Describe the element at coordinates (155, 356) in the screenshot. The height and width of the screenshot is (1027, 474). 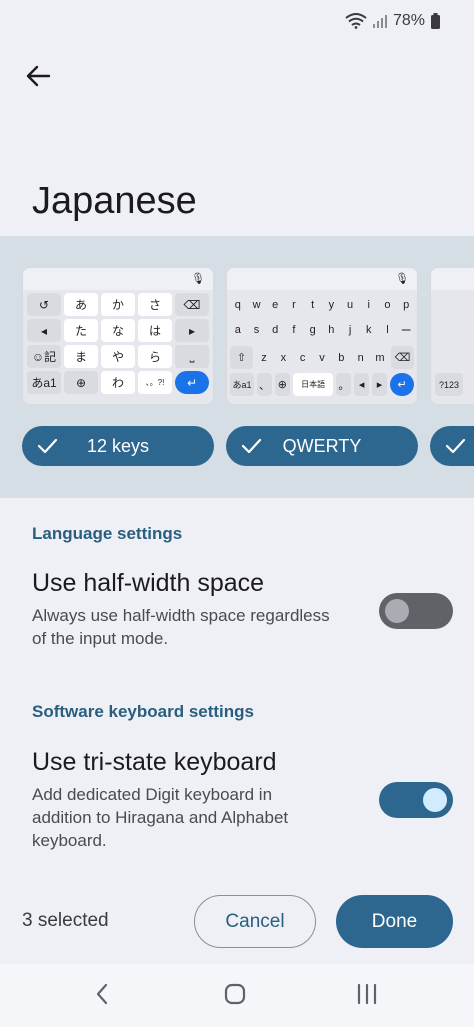
I see `key: ら` at that location.